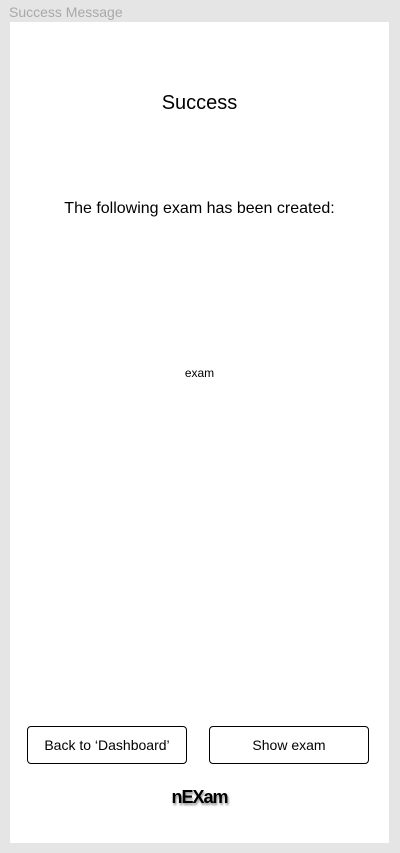  I want to click on page-title: Success, so click(199, 103).